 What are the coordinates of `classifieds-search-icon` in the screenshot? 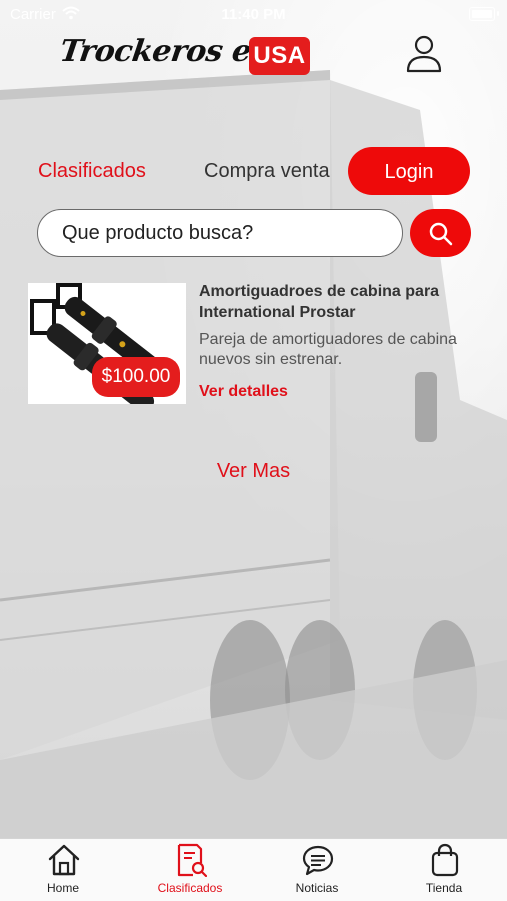 It's located at (191, 860).